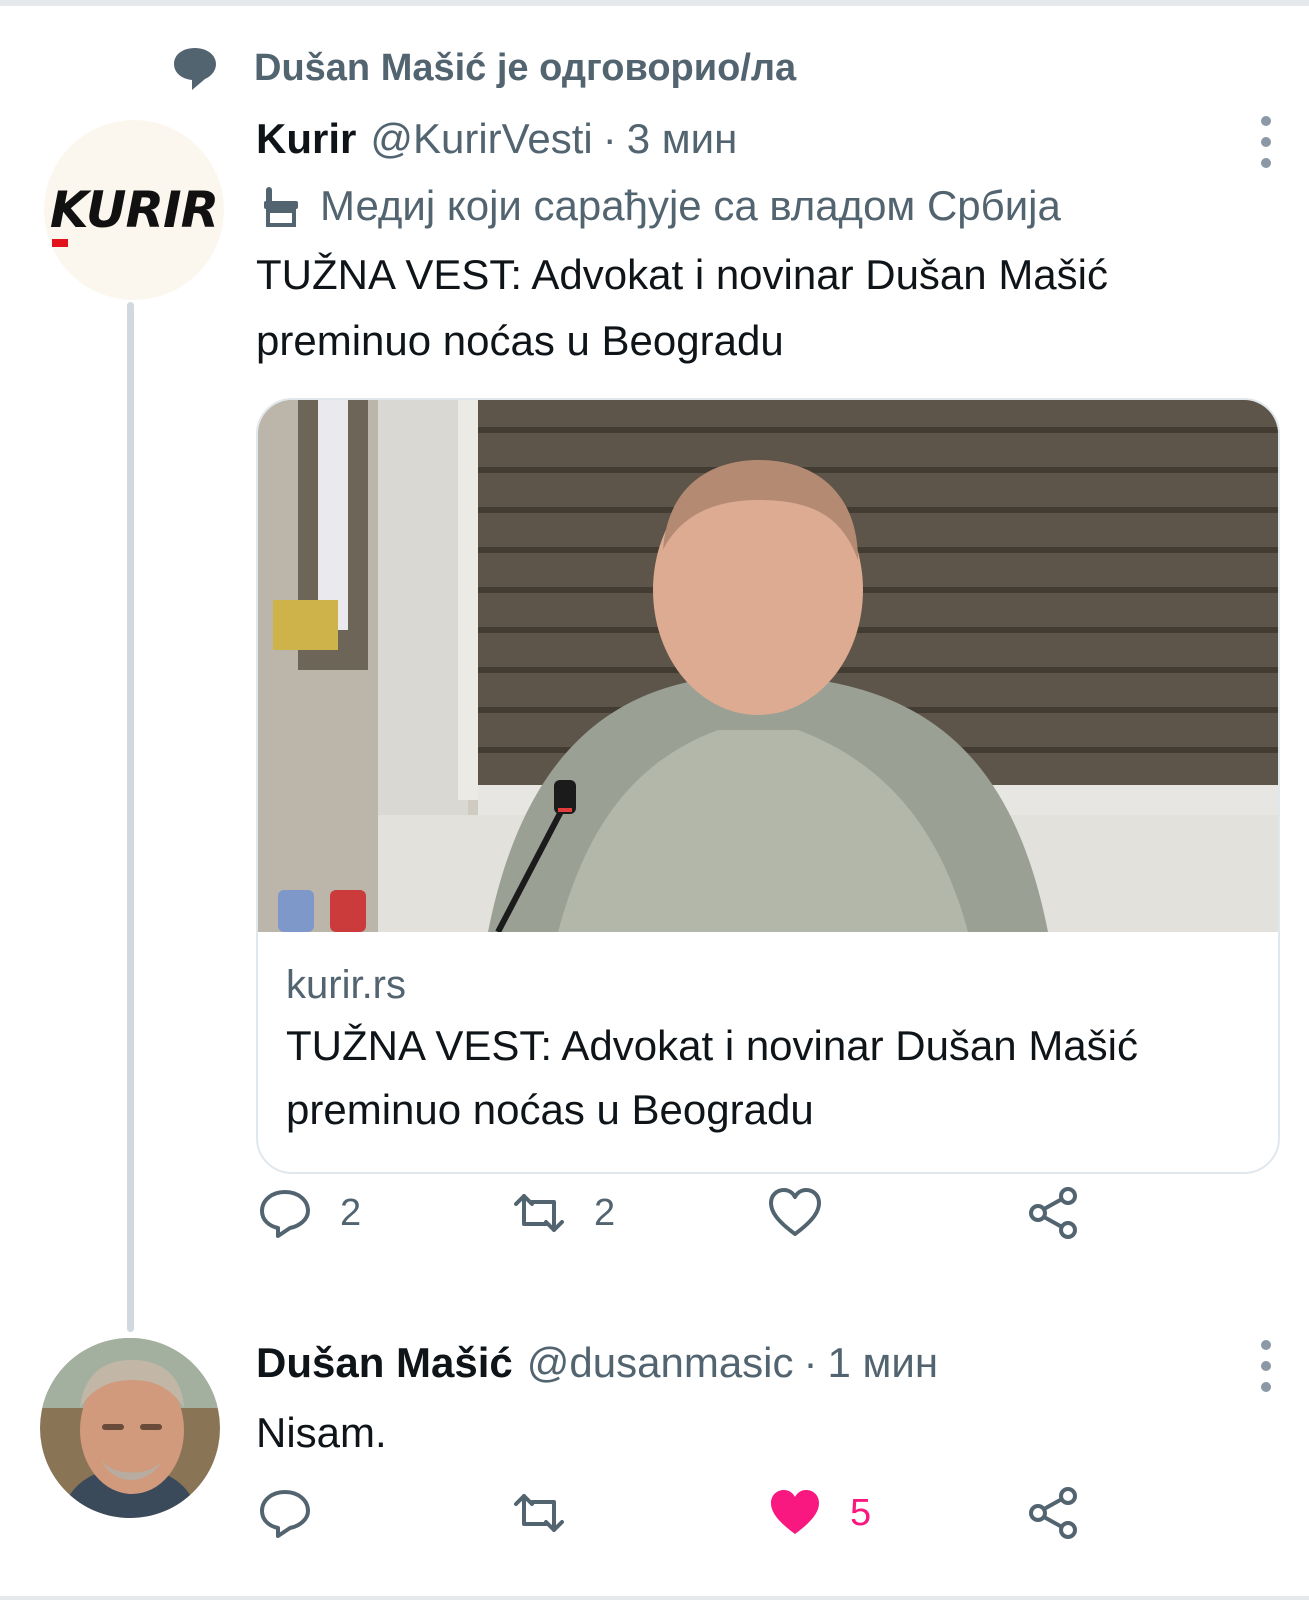 The image size is (1309, 1600). What do you see at coordinates (766, 139) in the screenshot?
I see `tweet-header: Kurir @KurirVesti · 3 мин` at bounding box center [766, 139].